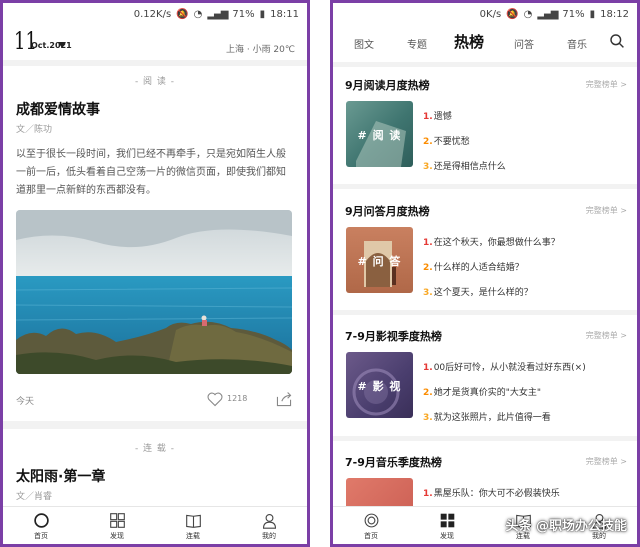 This screenshot has width=640, height=547. What do you see at coordinates (152, 14) in the screenshot?
I see `network-speed: 0.12K/s` at bounding box center [152, 14].